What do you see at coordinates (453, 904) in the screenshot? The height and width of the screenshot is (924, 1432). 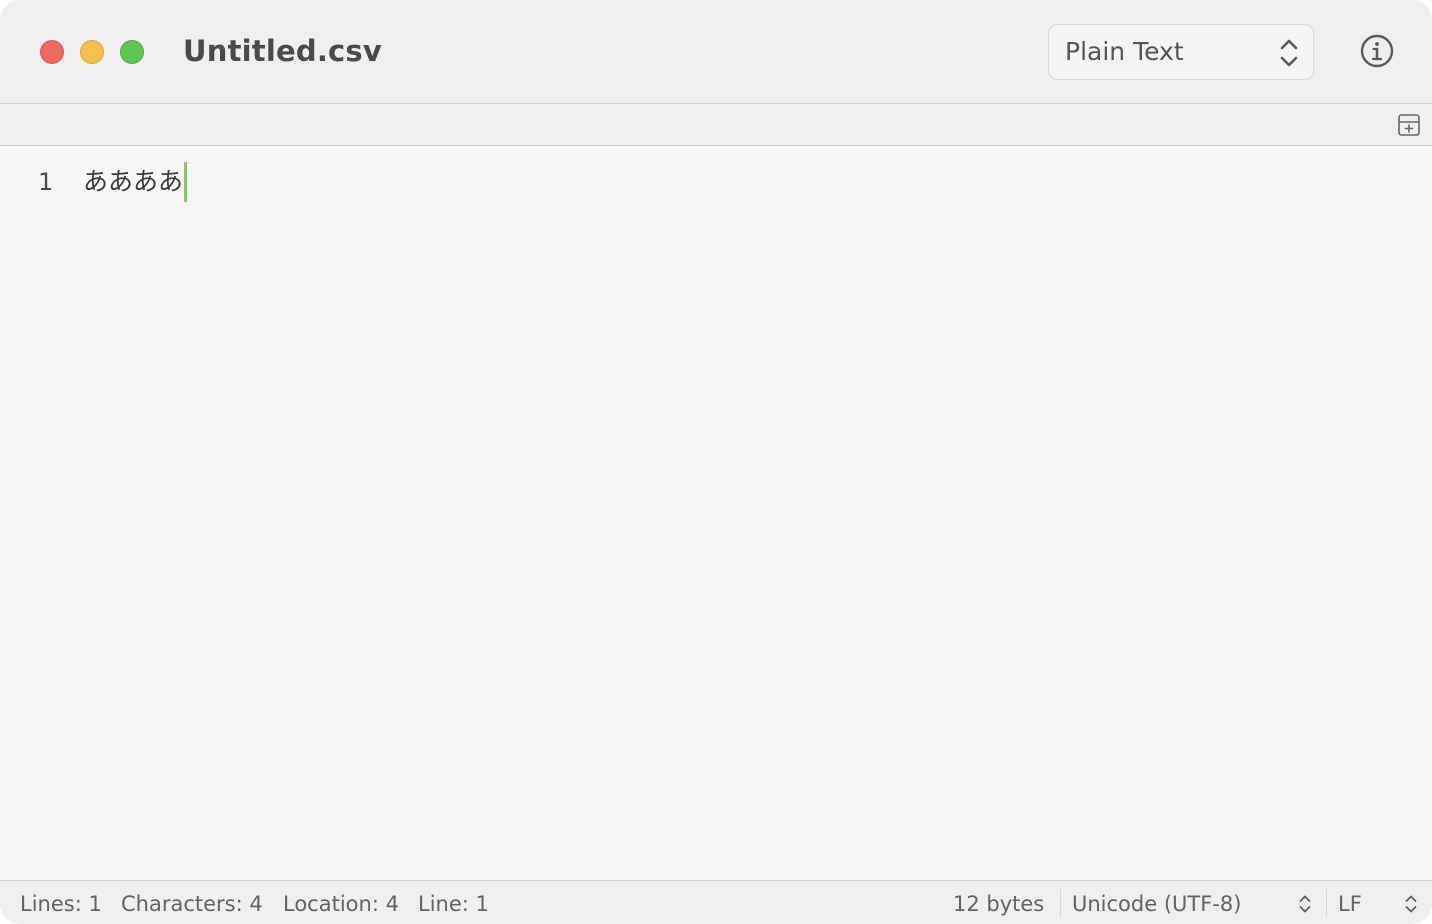 I see `status-line: Line: 1` at bounding box center [453, 904].